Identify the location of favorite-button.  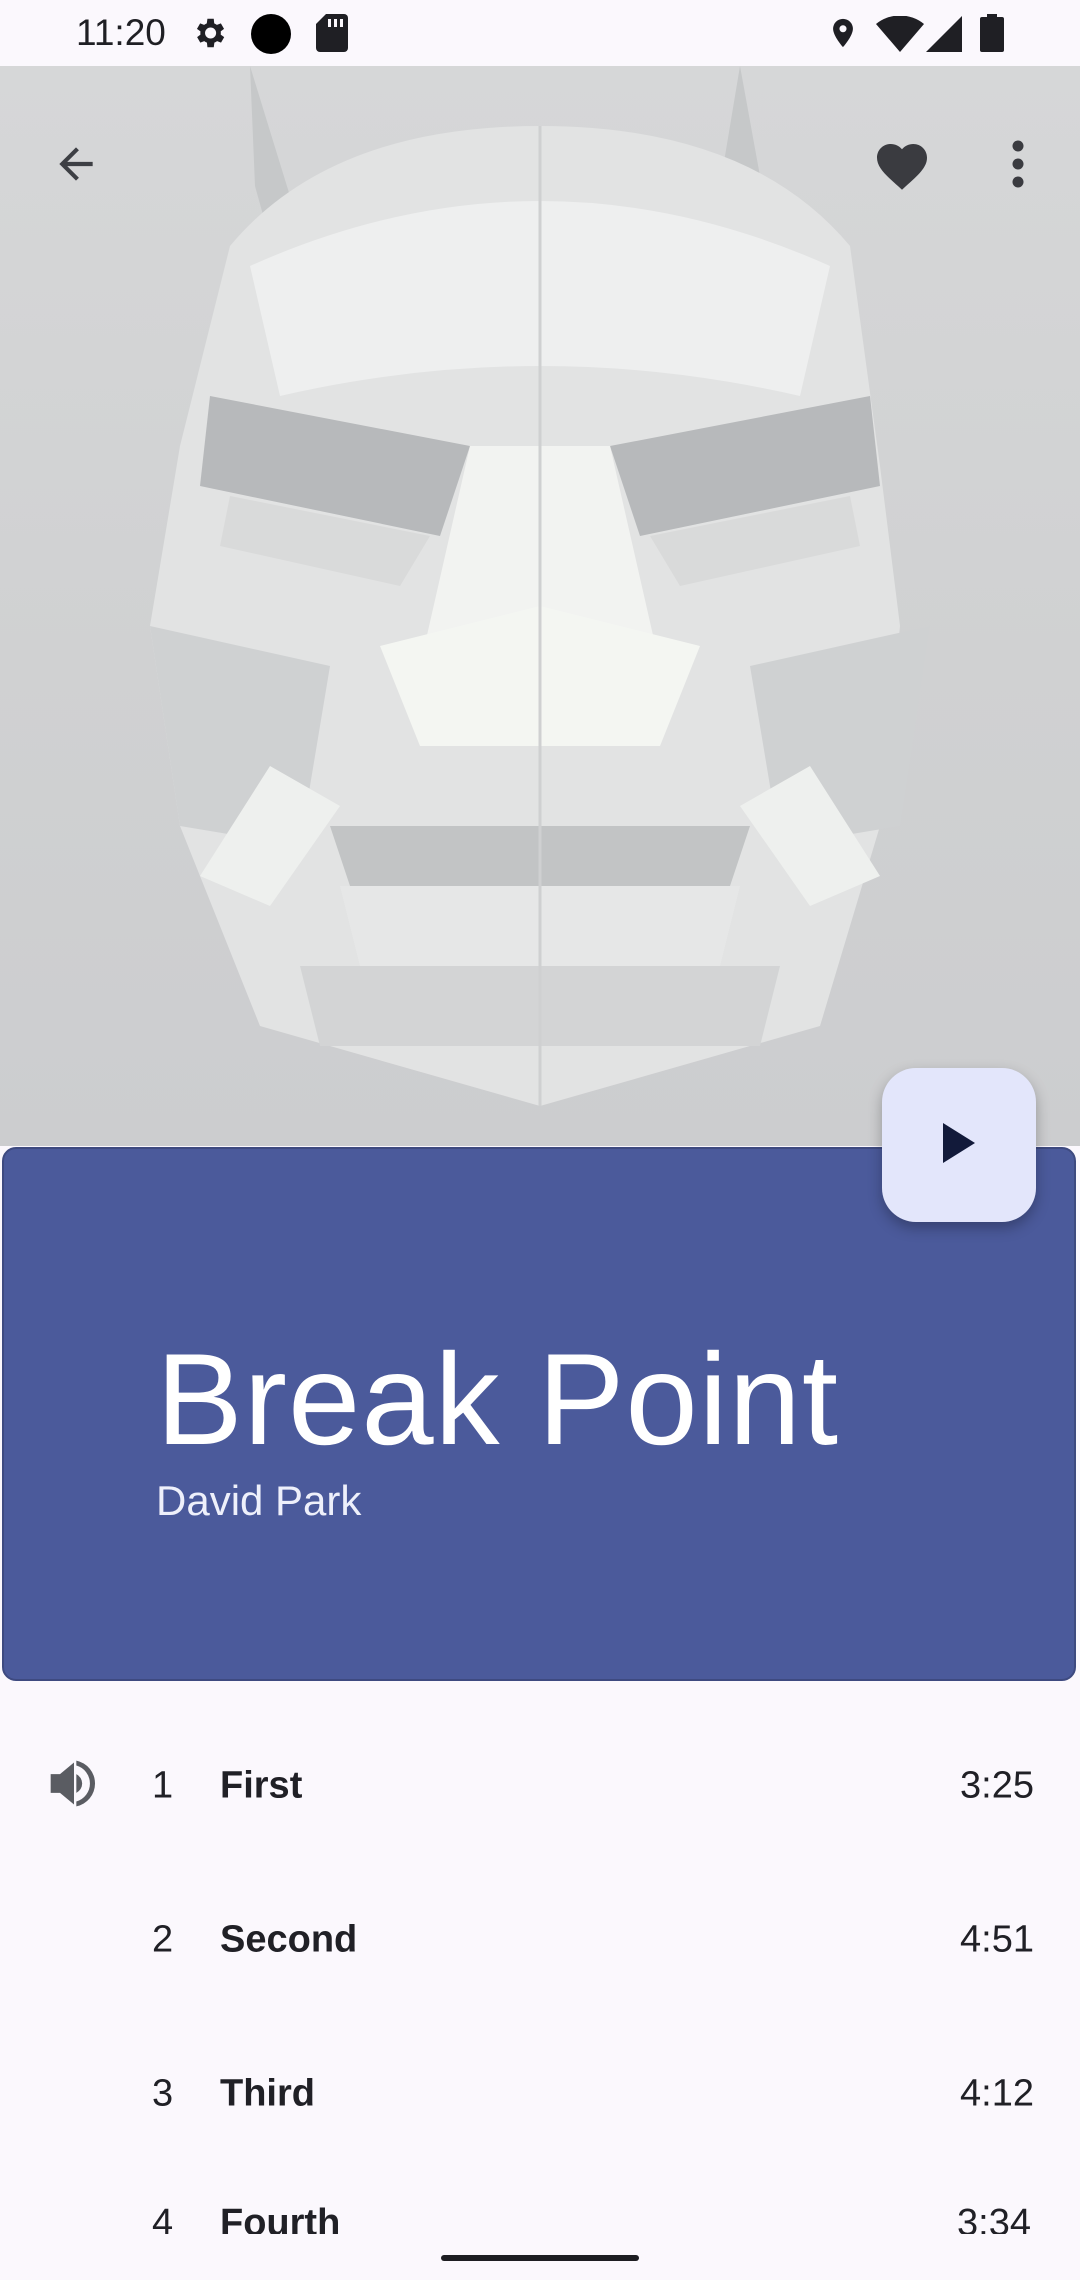
(902, 166).